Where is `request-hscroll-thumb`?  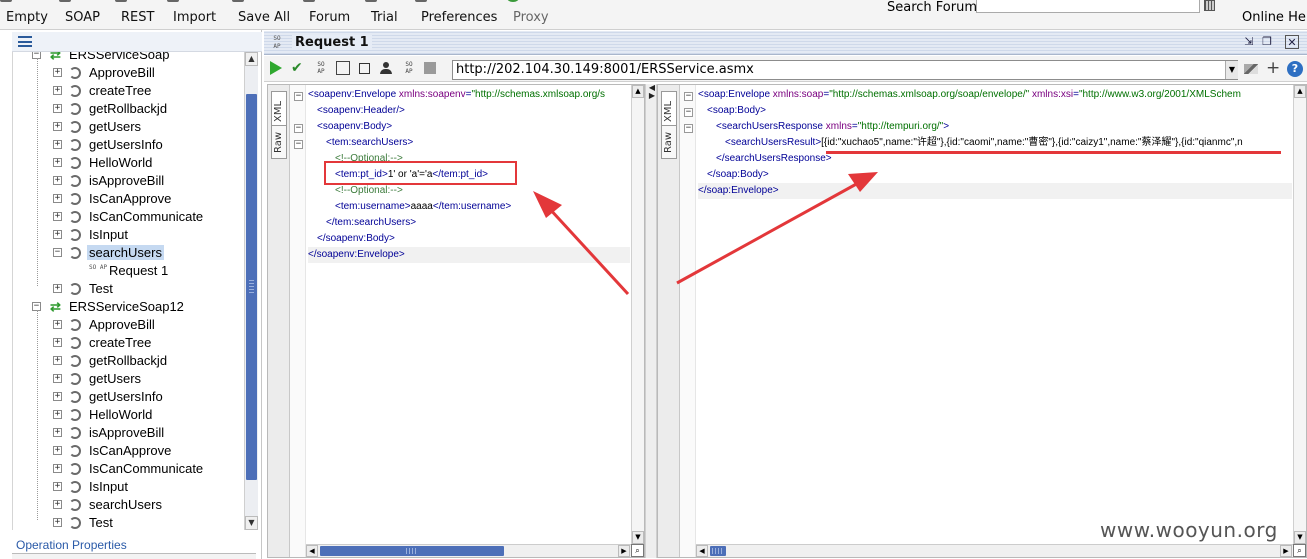
request-hscroll-thumb is located at coordinates (412, 551).